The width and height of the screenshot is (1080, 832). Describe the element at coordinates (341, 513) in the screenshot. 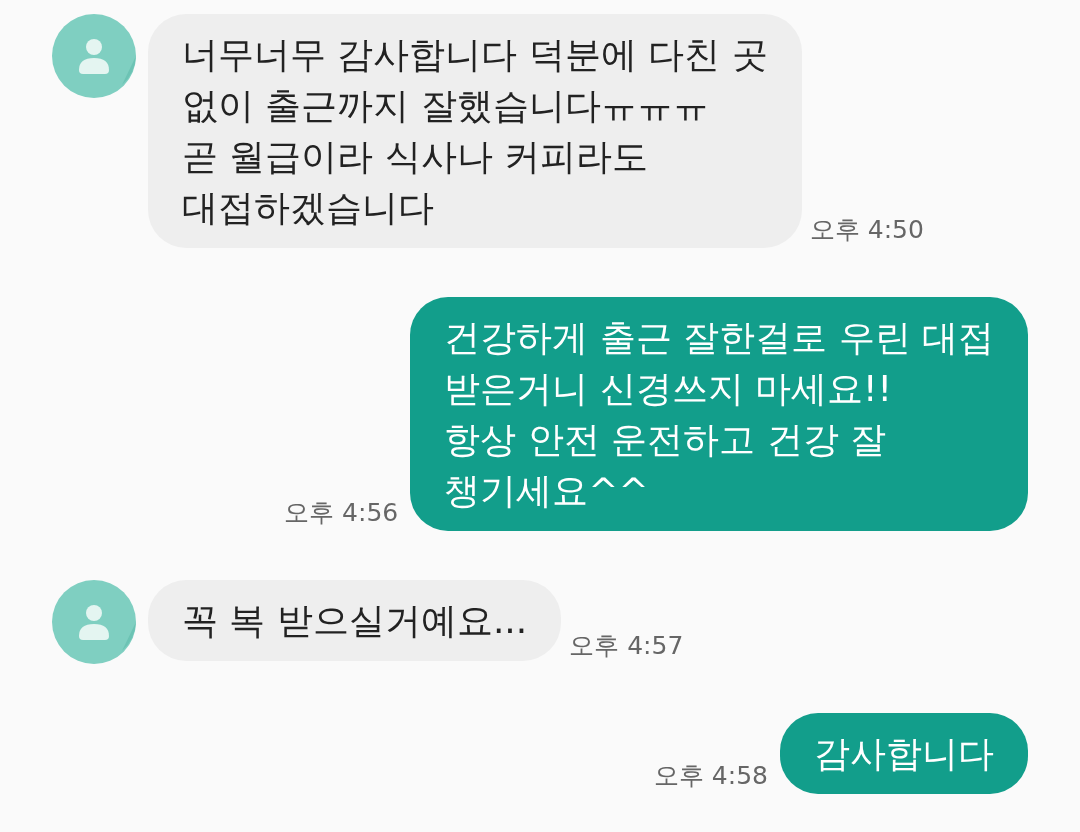

I see `message-time: 오후 4:56` at that location.